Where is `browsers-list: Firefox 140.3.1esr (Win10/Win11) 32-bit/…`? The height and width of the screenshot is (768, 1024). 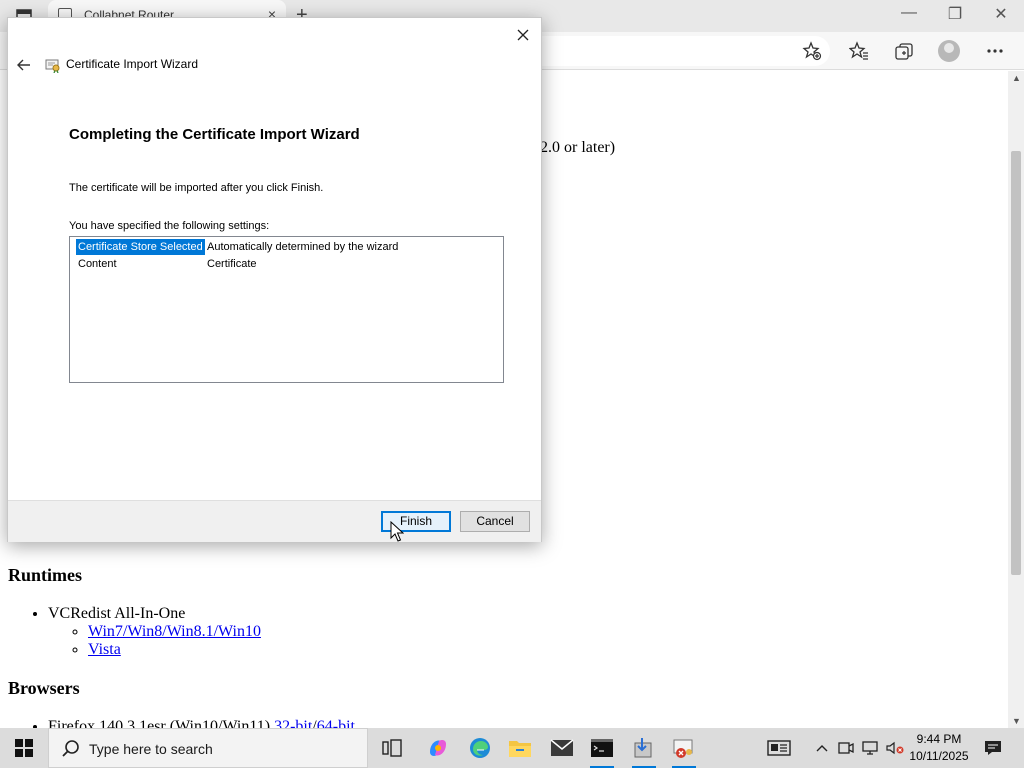
browsers-list: Firefox 140.3.1esr (Win10/Win11) 32-bit/… is located at coordinates (201, 723).